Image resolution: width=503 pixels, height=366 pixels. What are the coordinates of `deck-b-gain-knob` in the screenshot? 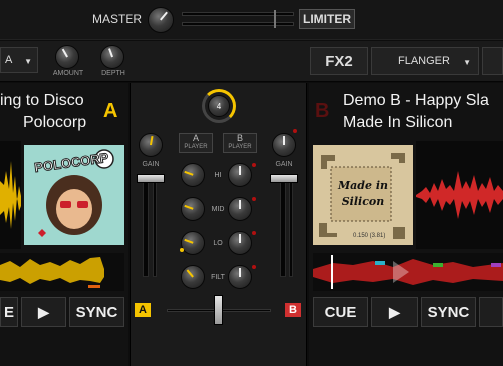 It's located at (284, 145).